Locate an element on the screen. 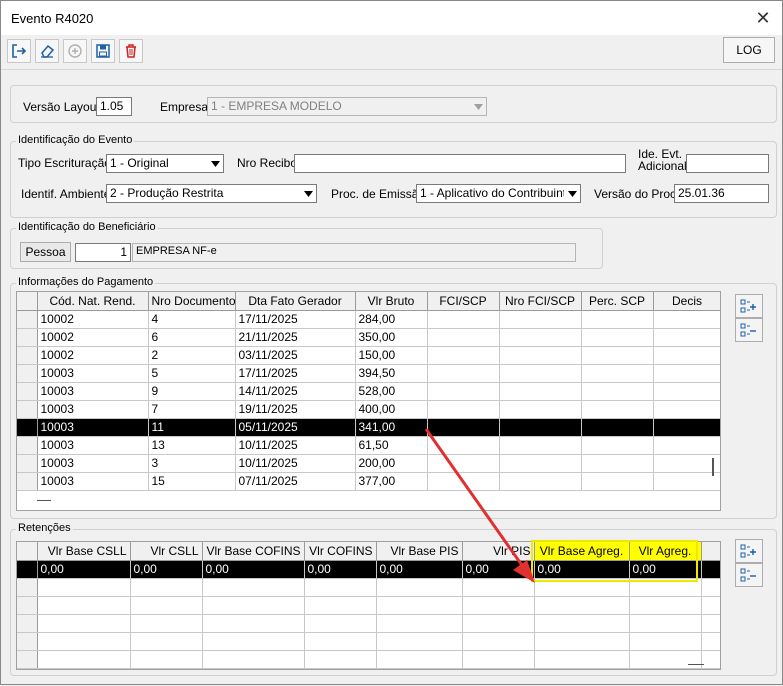  annotation-arrow-icon is located at coordinates (479, 505).